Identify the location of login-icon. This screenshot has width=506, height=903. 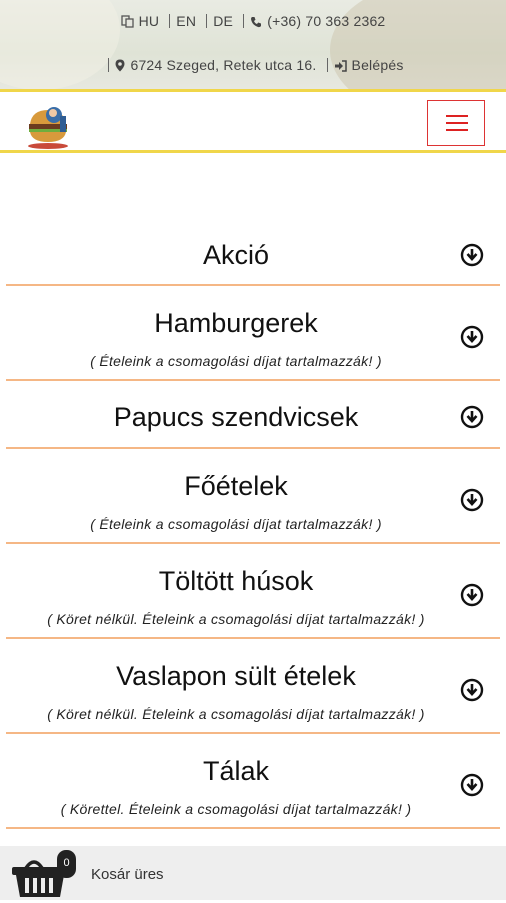
(340, 67).